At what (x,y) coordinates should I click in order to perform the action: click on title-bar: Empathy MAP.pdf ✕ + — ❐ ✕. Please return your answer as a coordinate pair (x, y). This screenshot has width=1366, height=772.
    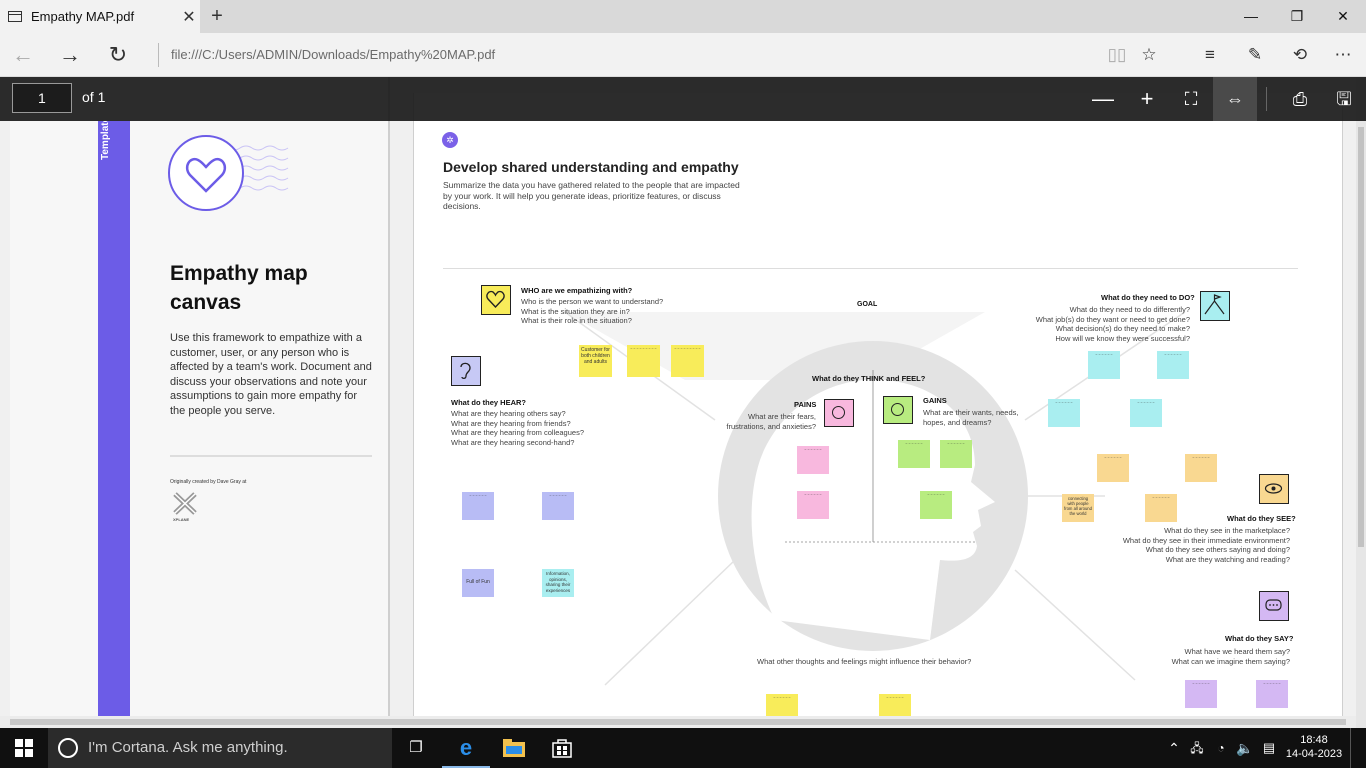
    Looking at the image, I should click on (683, 16).